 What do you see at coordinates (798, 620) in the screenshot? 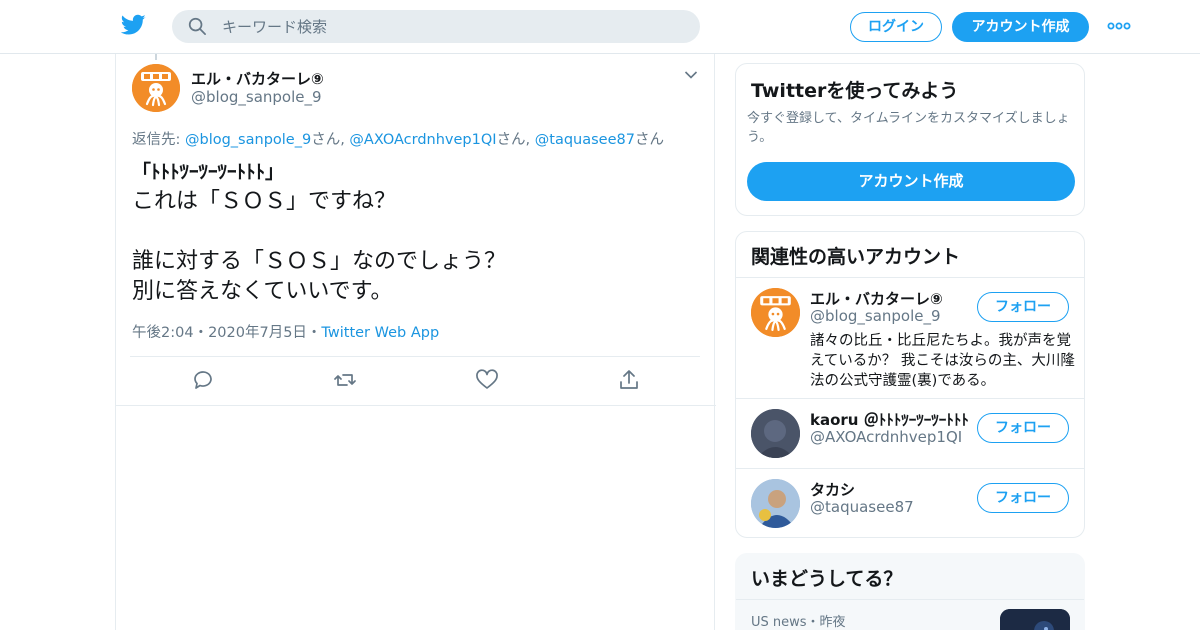
I see `trend-meta: US news・昨夜` at bounding box center [798, 620].